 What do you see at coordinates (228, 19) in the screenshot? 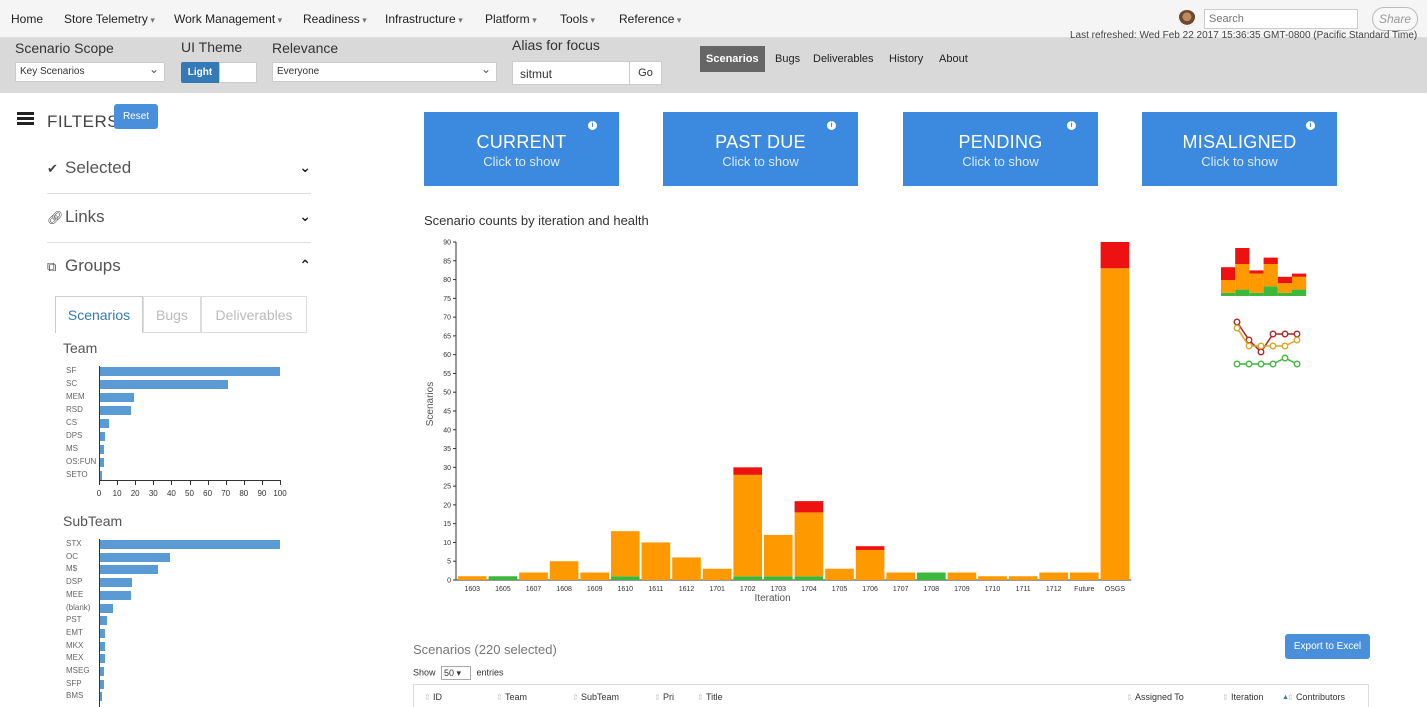
I see `nav-work-management: Work Management` at bounding box center [228, 19].